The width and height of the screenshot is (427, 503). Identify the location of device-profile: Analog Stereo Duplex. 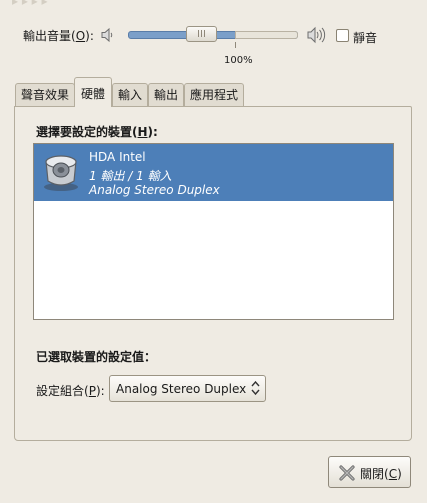
(154, 190).